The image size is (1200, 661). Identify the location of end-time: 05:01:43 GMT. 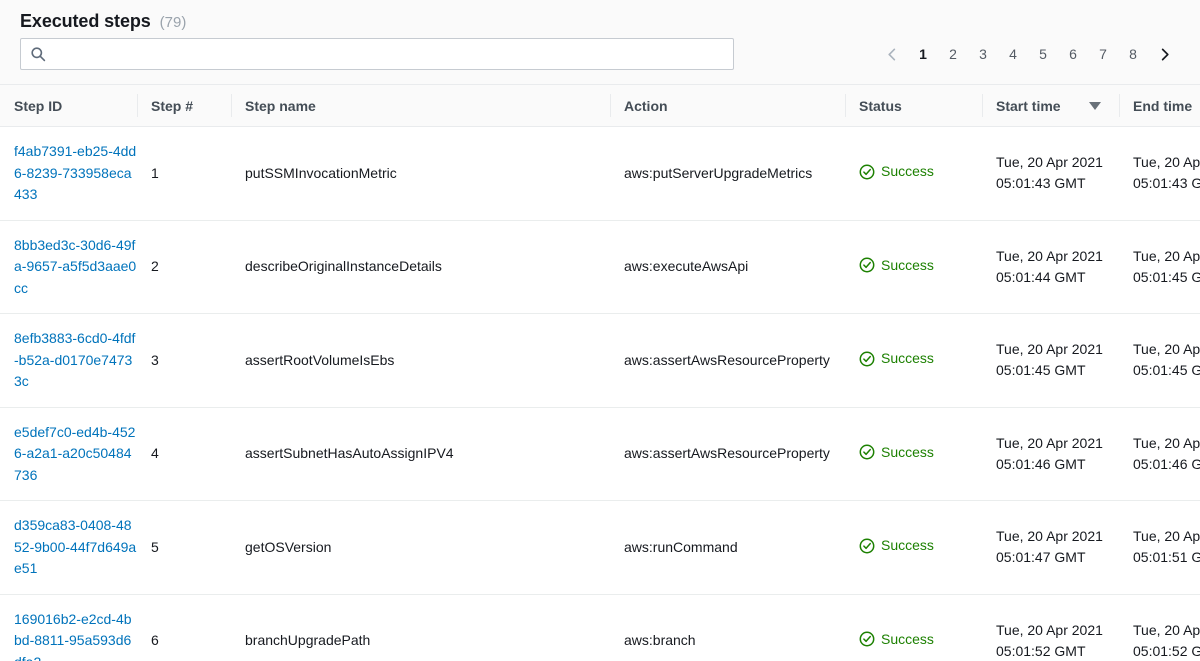
(1166, 183).